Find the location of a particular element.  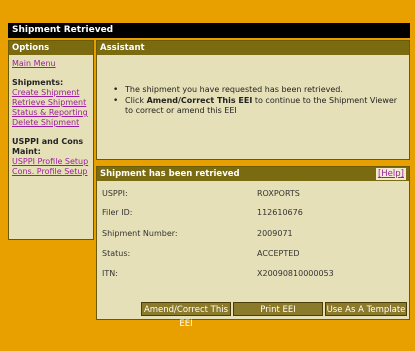

retrieve-shipment-link: Retrieve Shipment is located at coordinates (51, 103).